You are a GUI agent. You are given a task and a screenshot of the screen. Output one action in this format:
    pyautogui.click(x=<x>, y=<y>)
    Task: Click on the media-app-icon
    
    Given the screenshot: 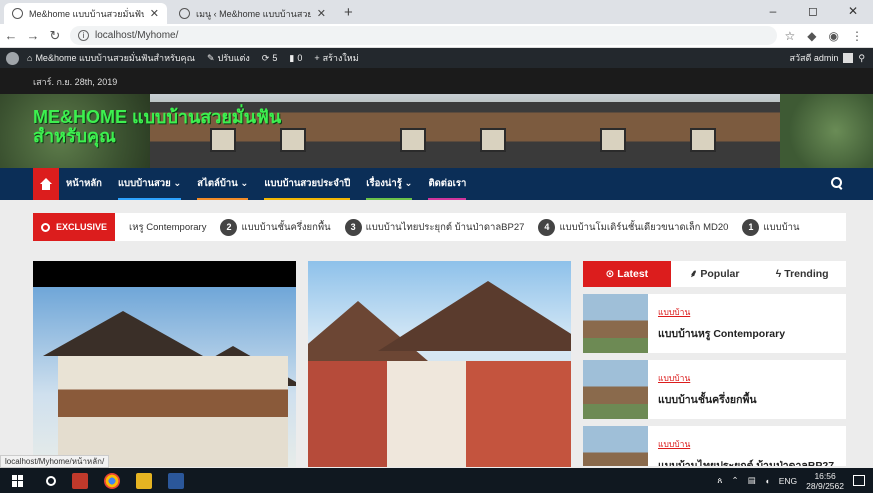 What is the action you would take?
    pyautogui.click(x=80, y=480)
    